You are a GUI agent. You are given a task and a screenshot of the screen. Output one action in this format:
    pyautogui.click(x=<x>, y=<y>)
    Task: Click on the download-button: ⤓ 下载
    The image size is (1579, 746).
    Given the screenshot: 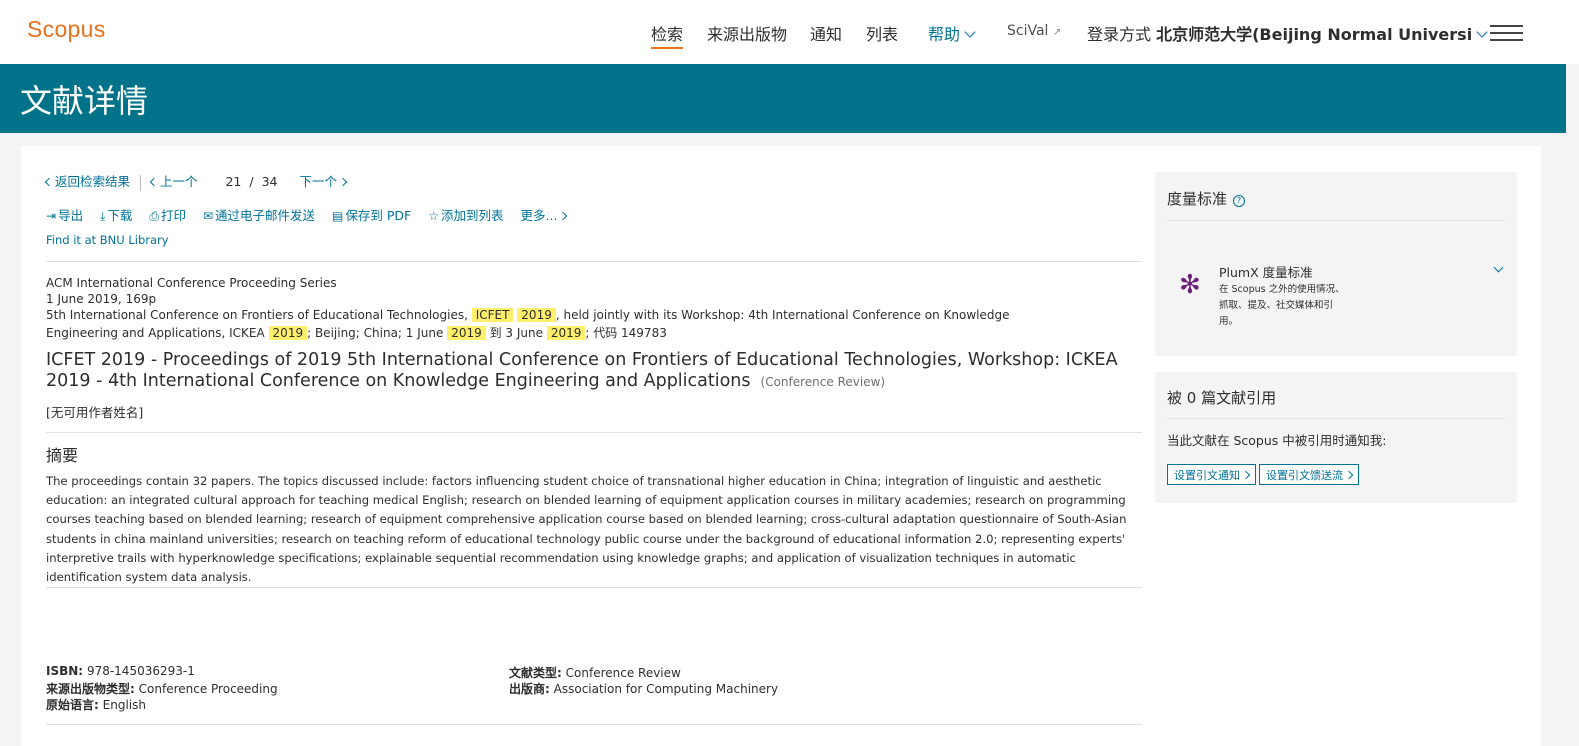 What is the action you would take?
    pyautogui.click(x=116, y=215)
    